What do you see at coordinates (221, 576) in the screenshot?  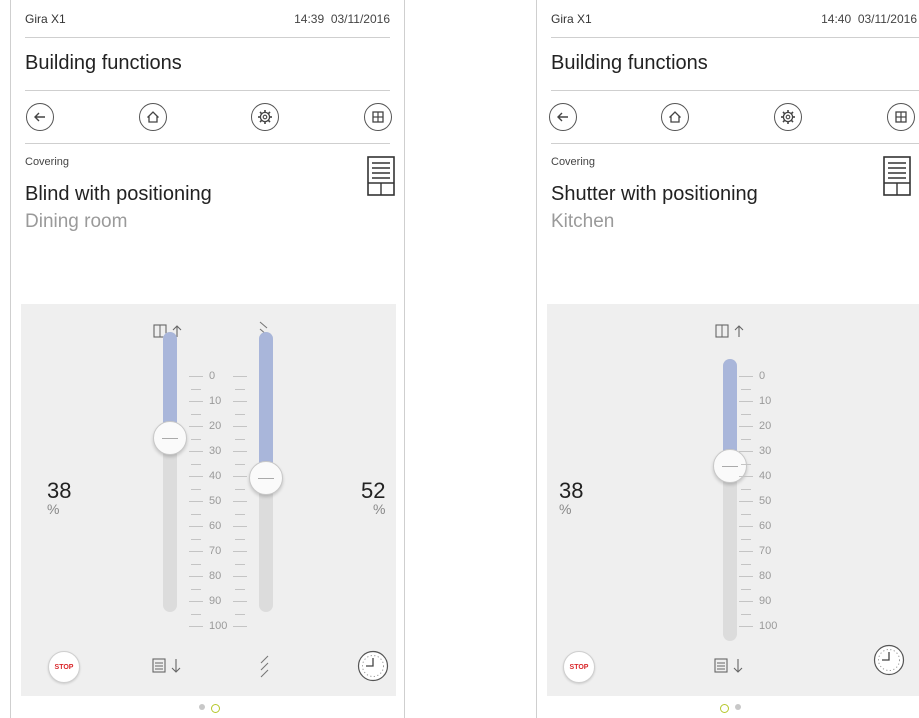 I see `scale-row: 80` at bounding box center [221, 576].